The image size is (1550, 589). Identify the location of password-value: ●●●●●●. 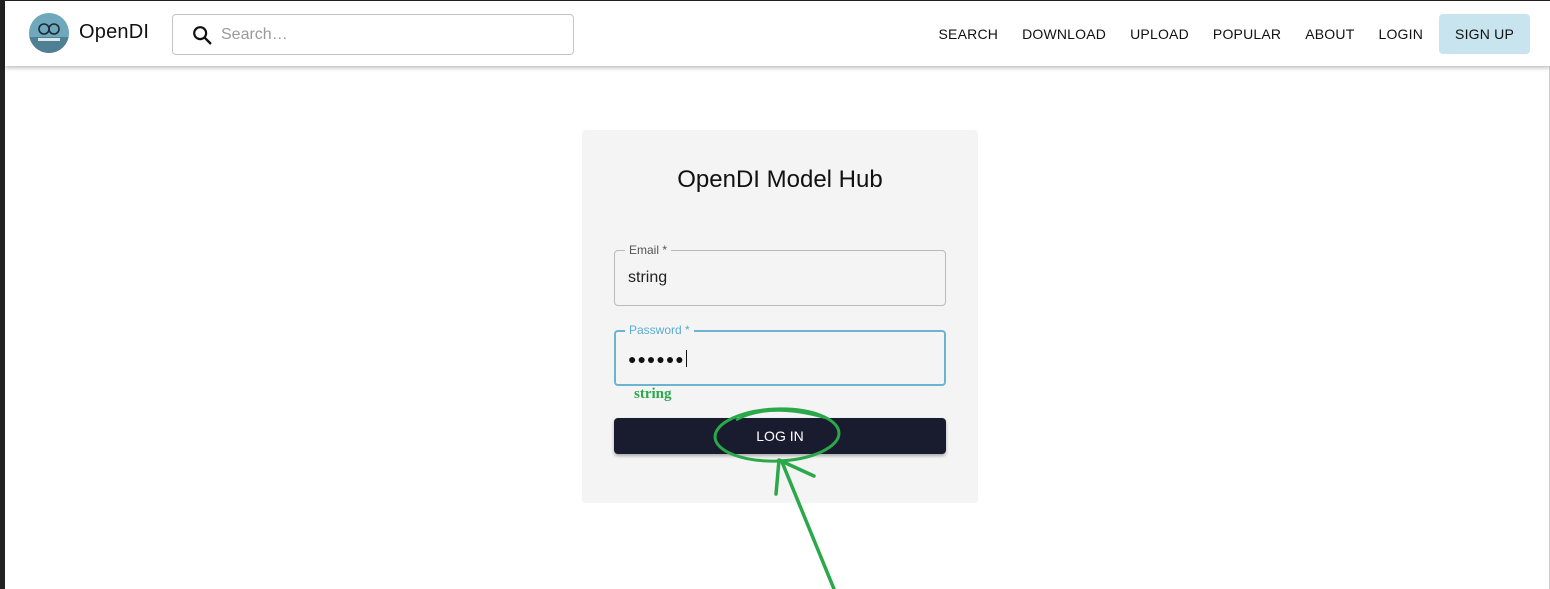
(657, 358).